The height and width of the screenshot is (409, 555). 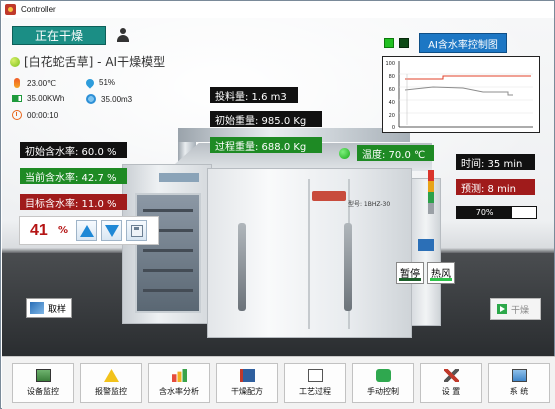 I want to click on bottom-nav: 设备监控 报警监控 含水率分析 干燥配方 工艺过程 手动控制 设 置 系 统, so click(x=278, y=382).